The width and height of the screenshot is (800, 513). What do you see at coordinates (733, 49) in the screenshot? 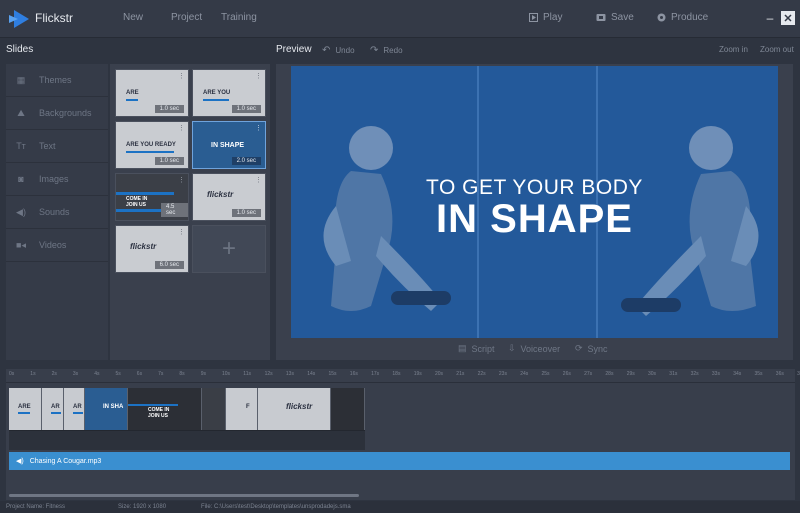
I see `zoom-in-button: Zoom in` at bounding box center [733, 49].